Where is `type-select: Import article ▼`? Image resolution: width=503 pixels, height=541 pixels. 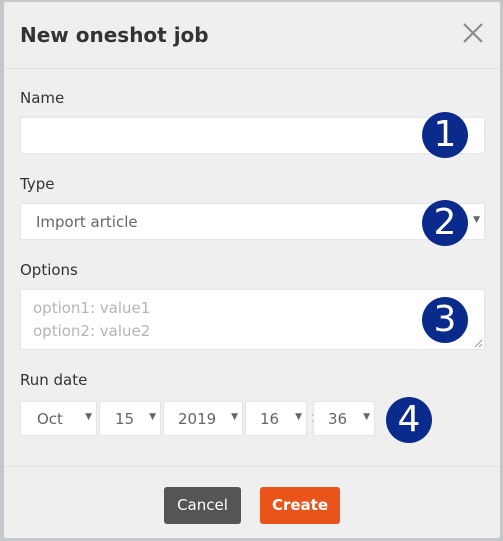 type-select: Import article ▼ is located at coordinates (252, 221).